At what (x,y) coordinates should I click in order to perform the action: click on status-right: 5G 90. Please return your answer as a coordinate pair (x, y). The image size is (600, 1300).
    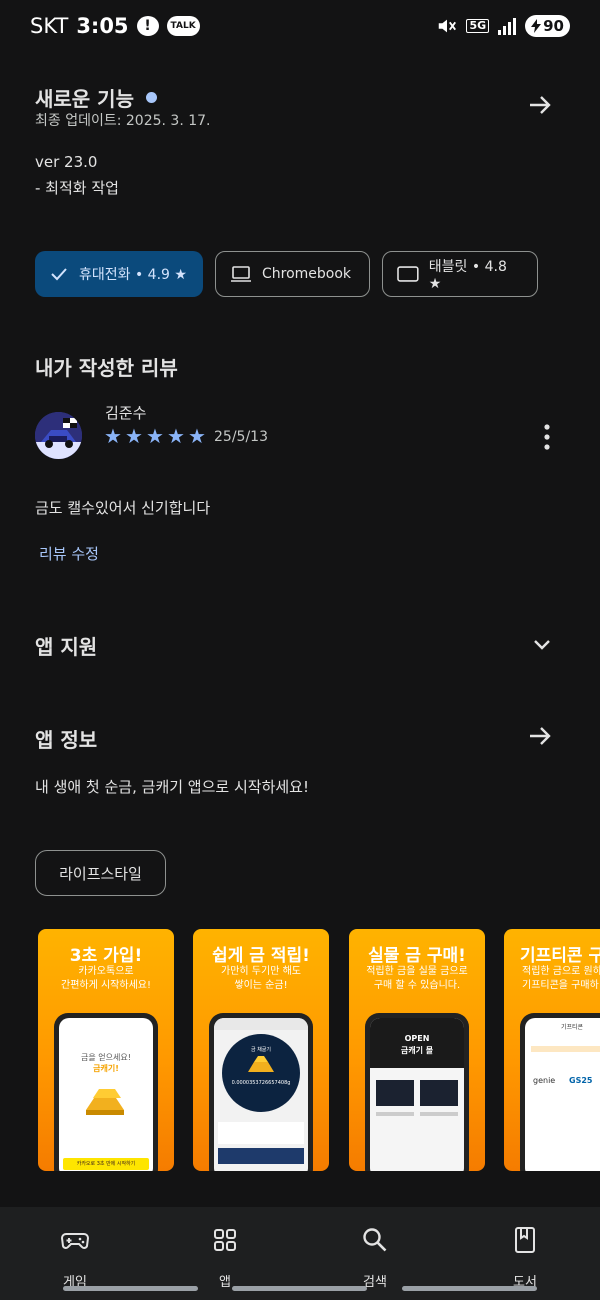
    Looking at the image, I should click on (503, 26).